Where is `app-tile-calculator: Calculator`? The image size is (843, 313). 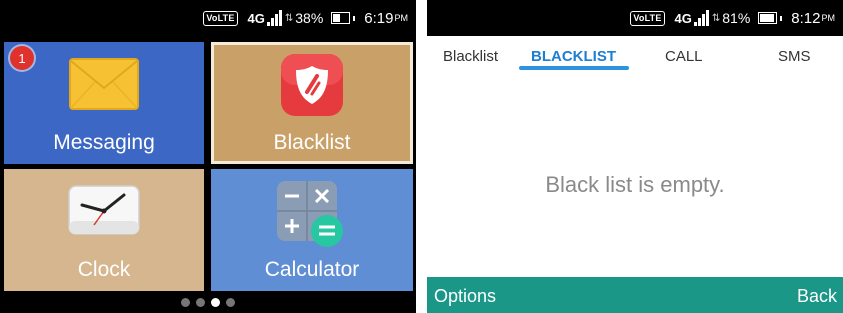 app-tile-calculator: Calculator is located at coordinates (312, 230).